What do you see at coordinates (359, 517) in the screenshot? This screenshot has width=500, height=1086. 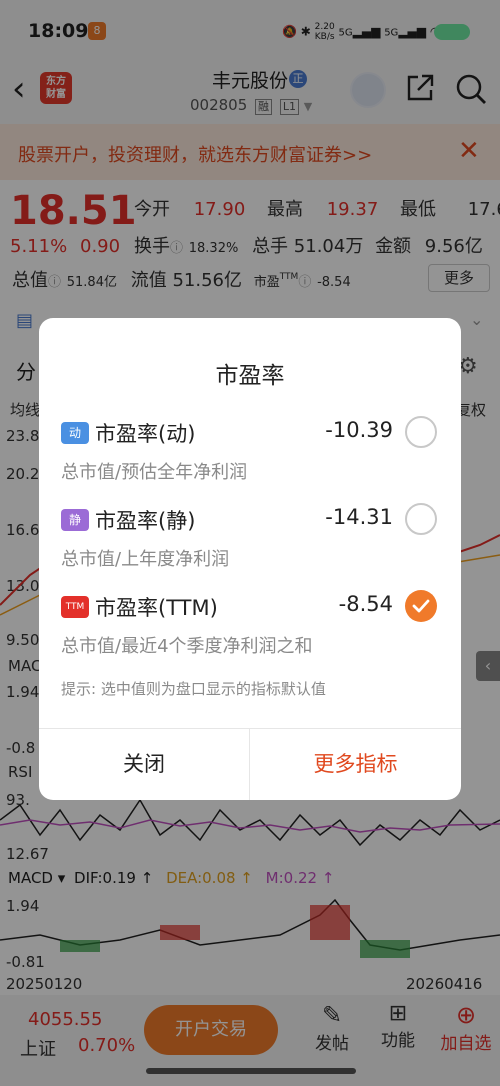 I see `option-value: -14.31` at bounding box center [359, 517].